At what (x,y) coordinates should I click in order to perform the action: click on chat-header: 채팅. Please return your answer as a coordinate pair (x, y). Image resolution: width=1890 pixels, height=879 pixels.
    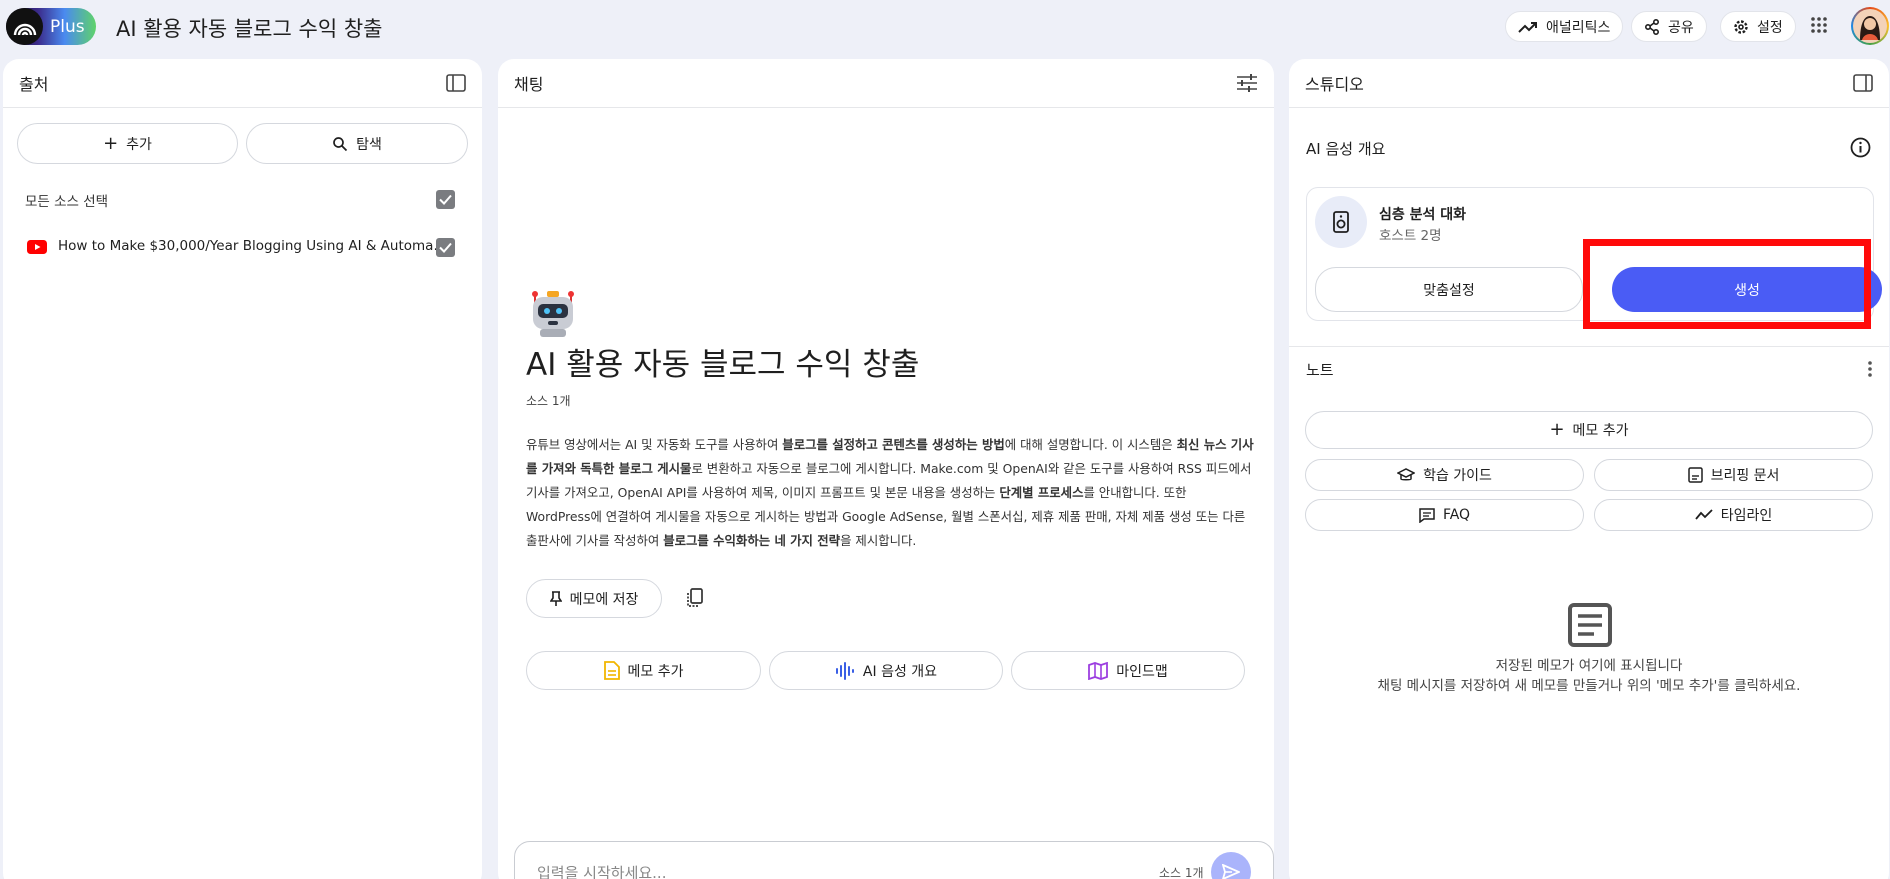
    Looking at the image, I should click on (886, 83).